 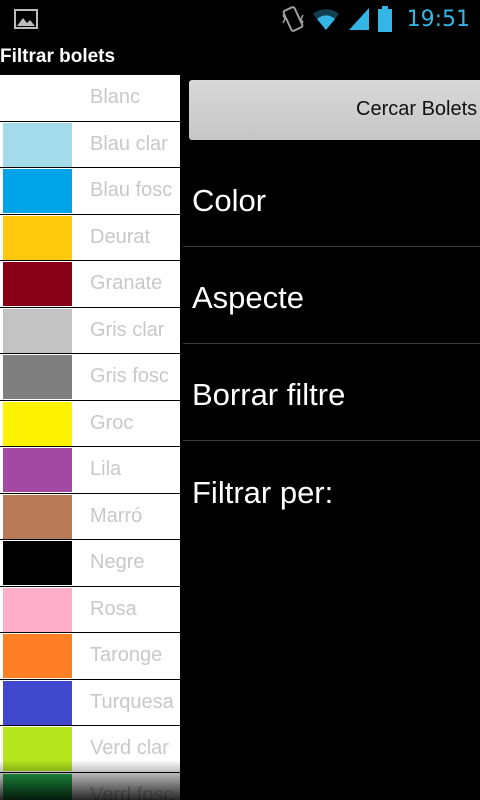 What do you see at coordinates (58, 56) in the screenshot?
I see `page-title: Filtrar bolets` at bounding box center [58, 56].